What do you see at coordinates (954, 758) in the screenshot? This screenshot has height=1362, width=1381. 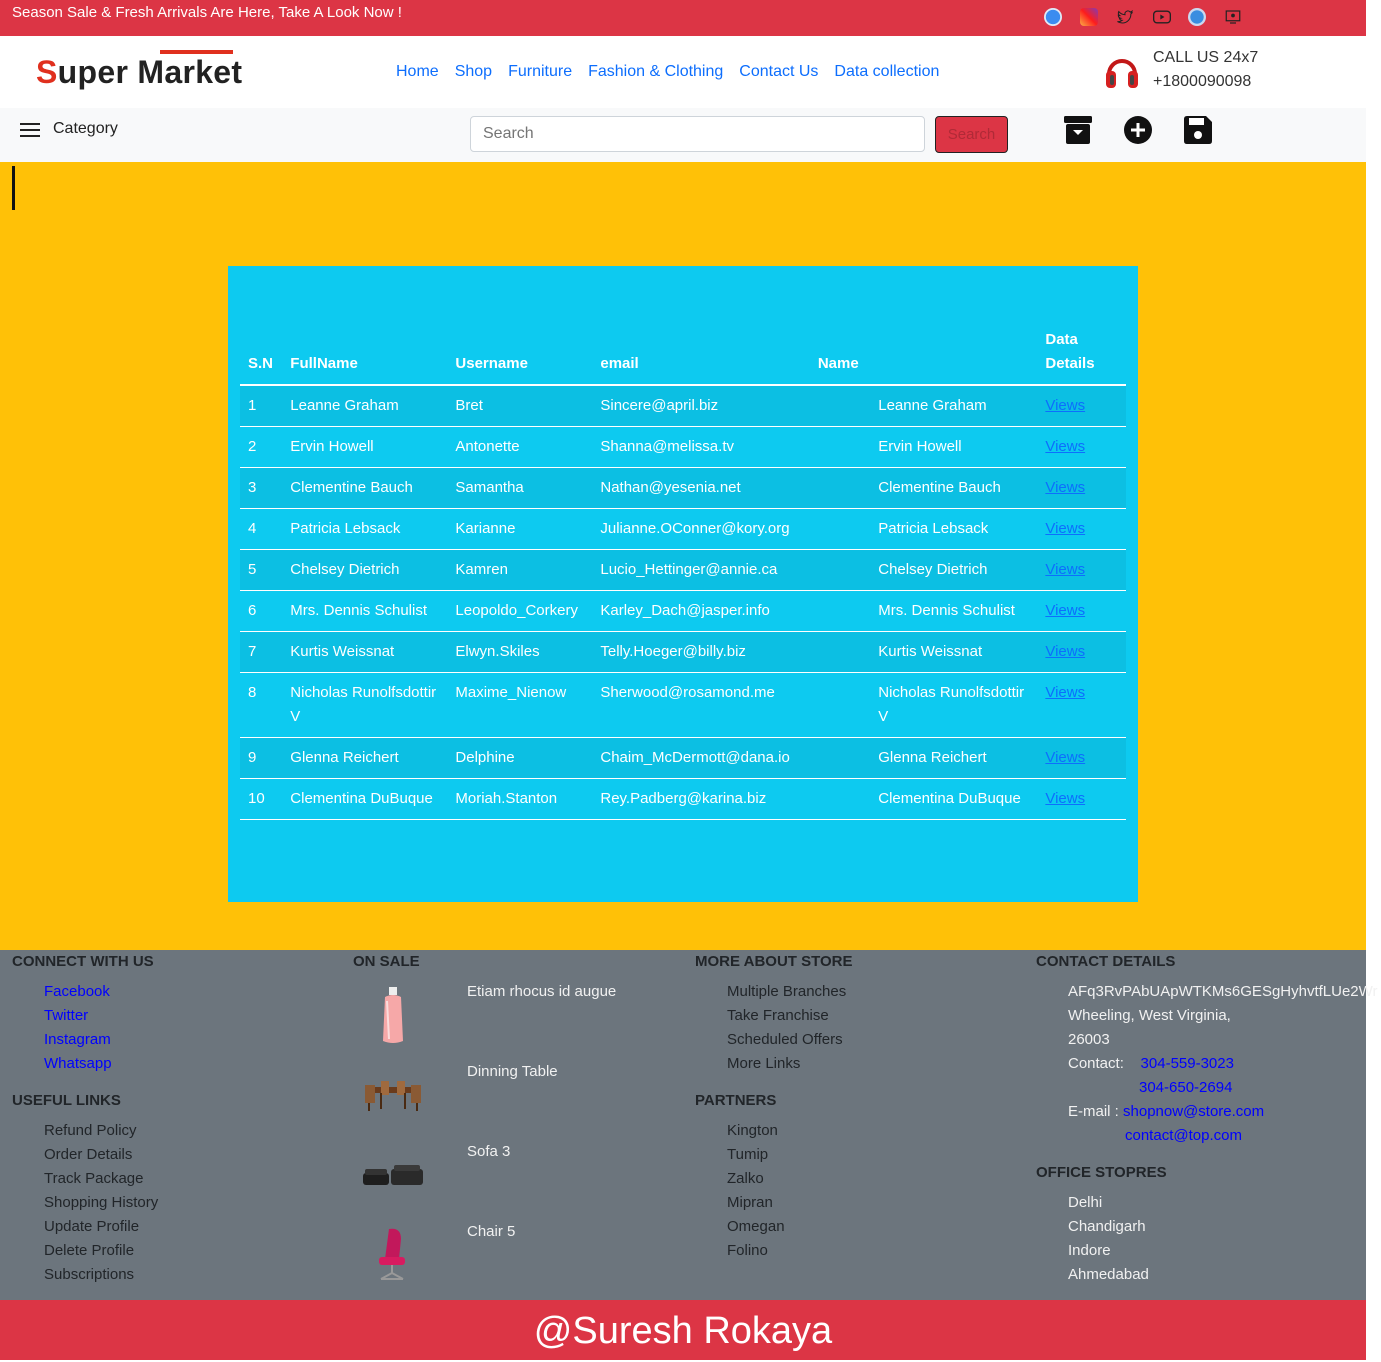 I see `cell-name: Glenna Reichert` at bounding box center [954, 758].